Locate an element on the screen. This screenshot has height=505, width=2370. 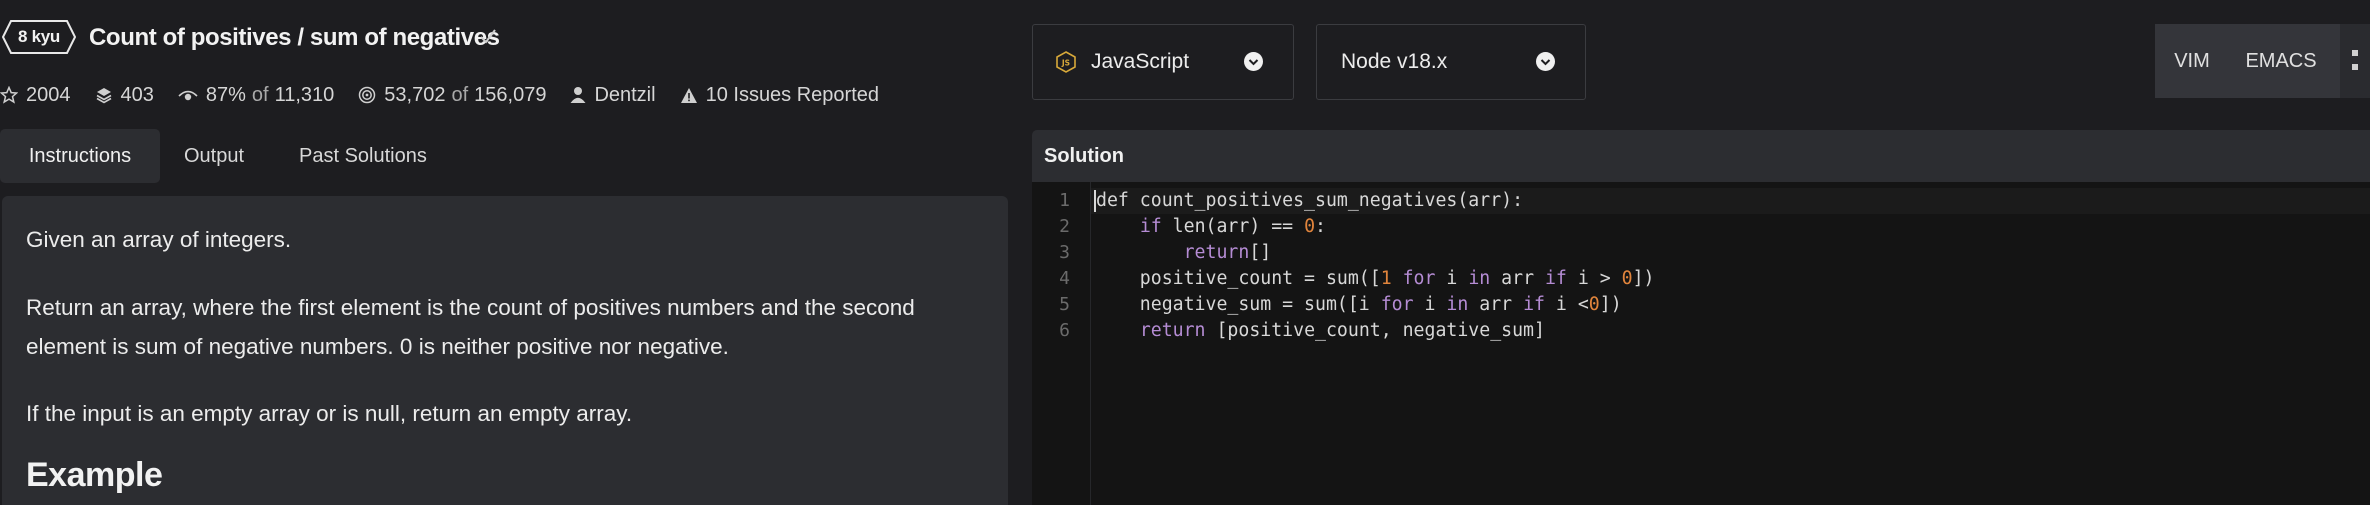
language-value: JavaScript is located at coordinates (1140, 61).